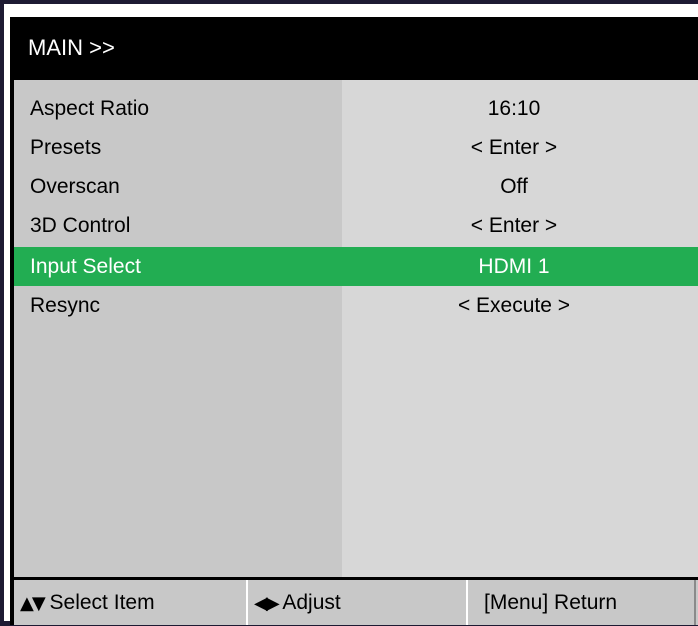 Image resolution: width=698 pixels, height=626 pixels. I want to click on status-divider, so click(695, 602).